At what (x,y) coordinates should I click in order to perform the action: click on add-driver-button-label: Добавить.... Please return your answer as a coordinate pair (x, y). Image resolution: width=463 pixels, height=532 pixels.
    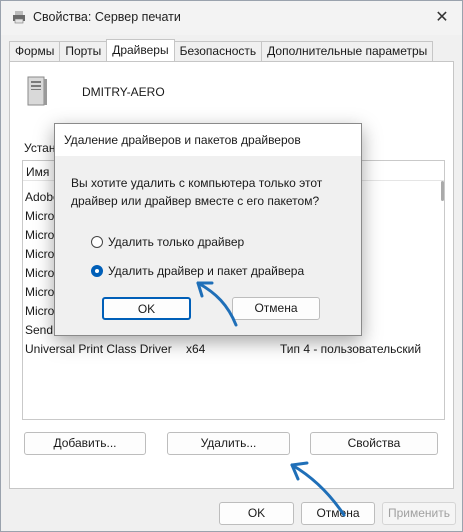
    Looking at the image, I should click on (85, 443).